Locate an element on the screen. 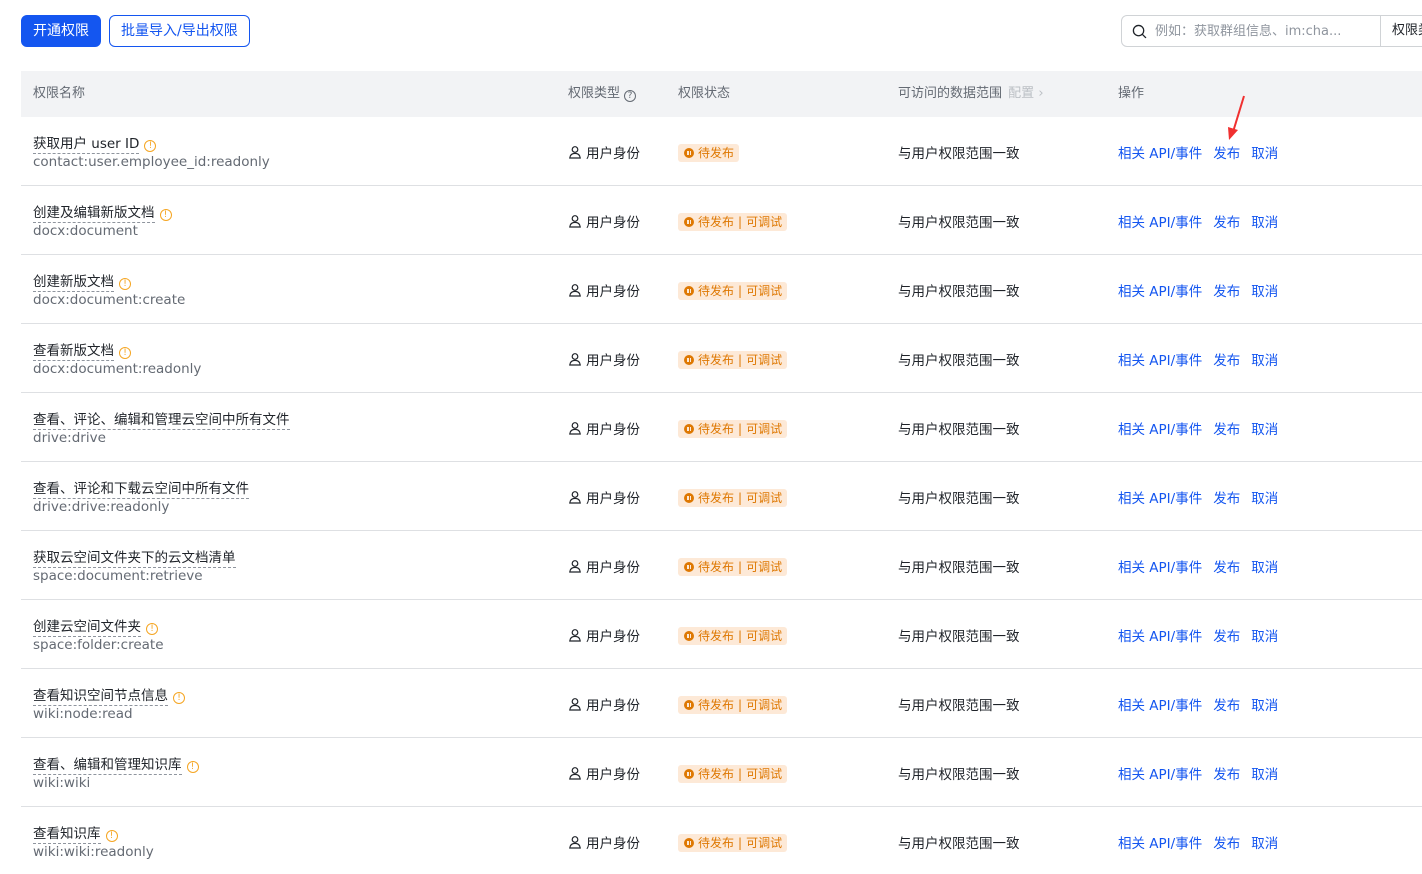 This screenshot has width=1422, height=874. permission-name-text: 获取用户 user ID is located at coordinates (86, 145).